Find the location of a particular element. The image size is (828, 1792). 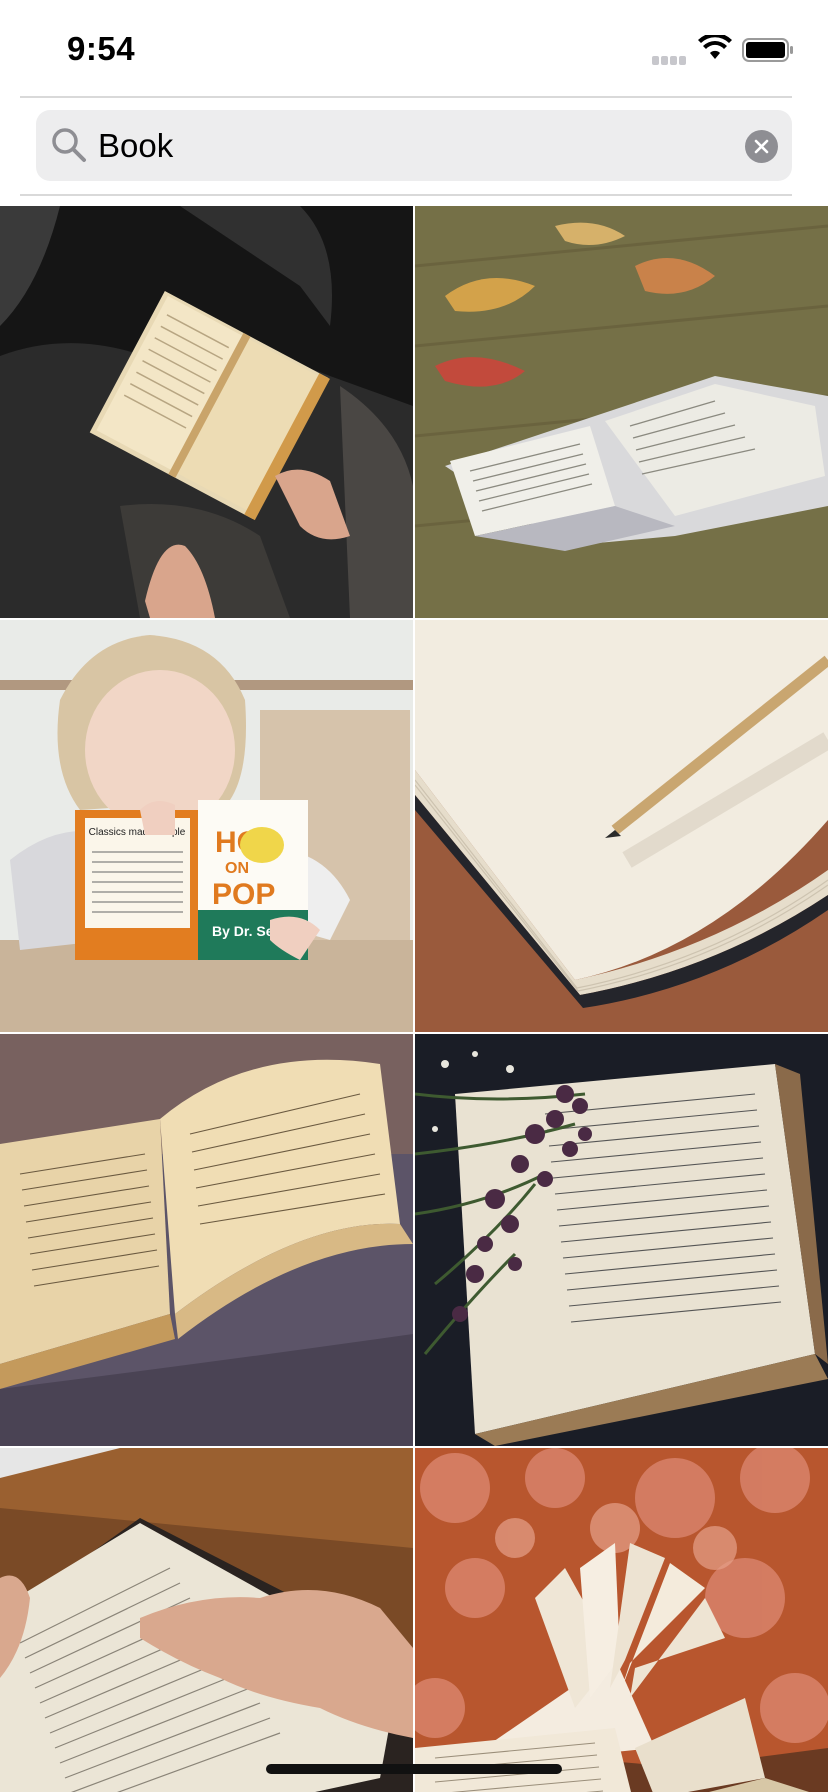

search-input is located at coordinates (408, 146).